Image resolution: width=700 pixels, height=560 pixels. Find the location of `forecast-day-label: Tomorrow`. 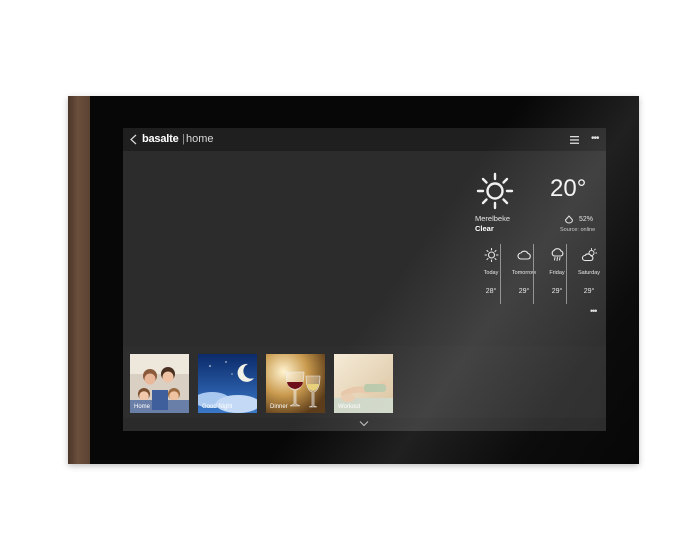

forecast-day-label: Tomorrow is located at coordinates (524, 273).